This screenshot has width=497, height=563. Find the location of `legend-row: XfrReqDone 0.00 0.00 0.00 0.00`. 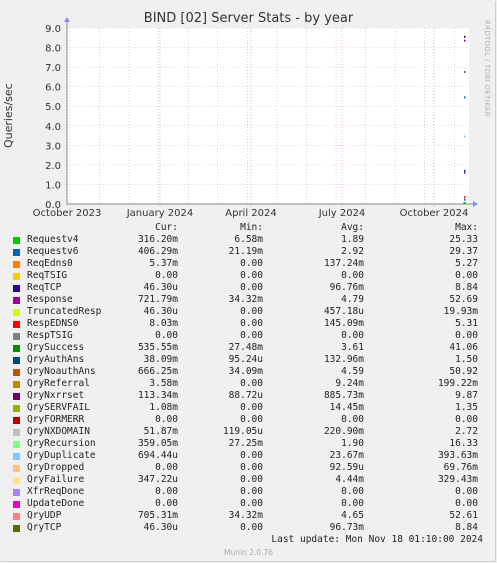

legend-row: XfrReqDone 0.00 0.00 0.00 0.00 is located at coordinates (248, 492).